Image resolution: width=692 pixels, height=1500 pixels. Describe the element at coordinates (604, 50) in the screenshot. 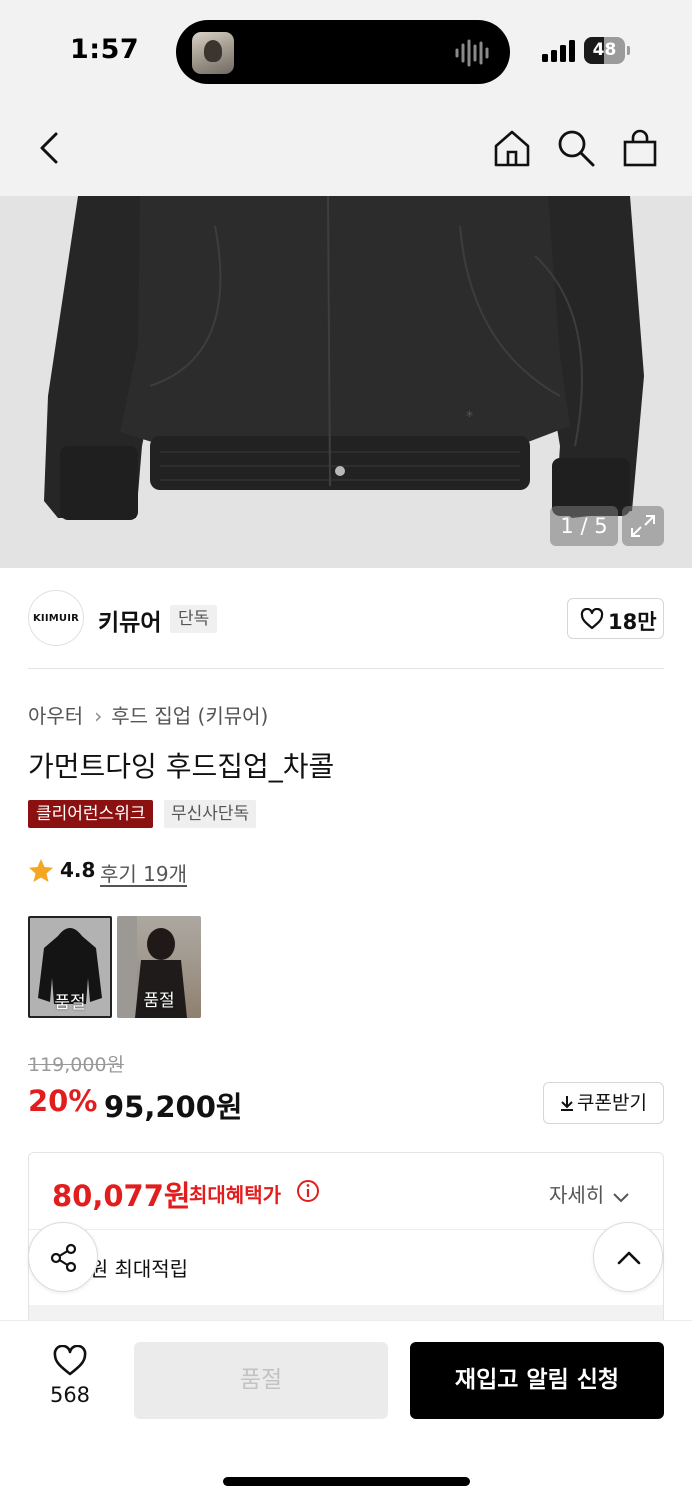

I see `battery-level: 48` at that location.